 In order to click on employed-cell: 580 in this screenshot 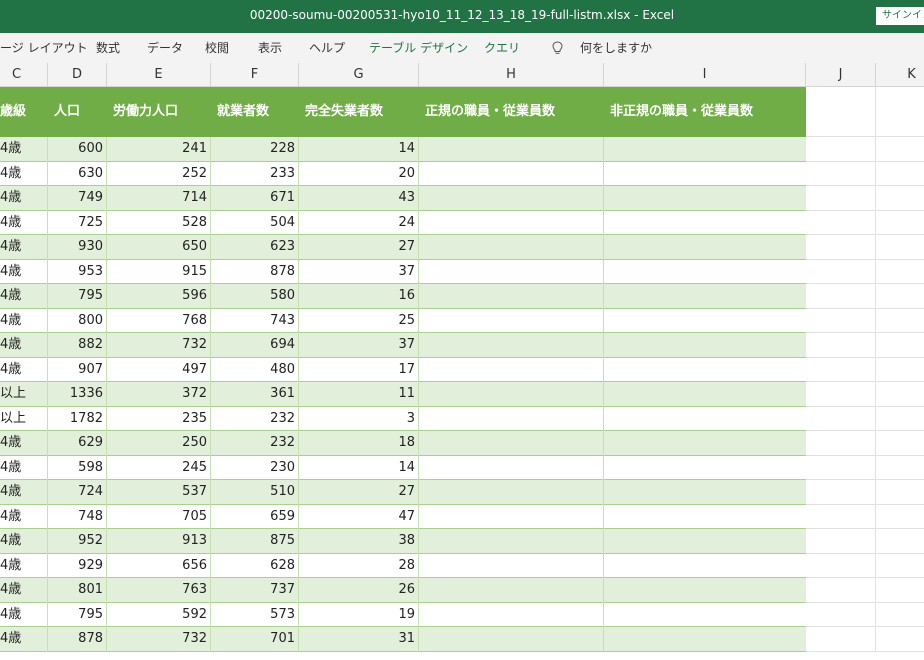, I will do `click(255, 296)`.